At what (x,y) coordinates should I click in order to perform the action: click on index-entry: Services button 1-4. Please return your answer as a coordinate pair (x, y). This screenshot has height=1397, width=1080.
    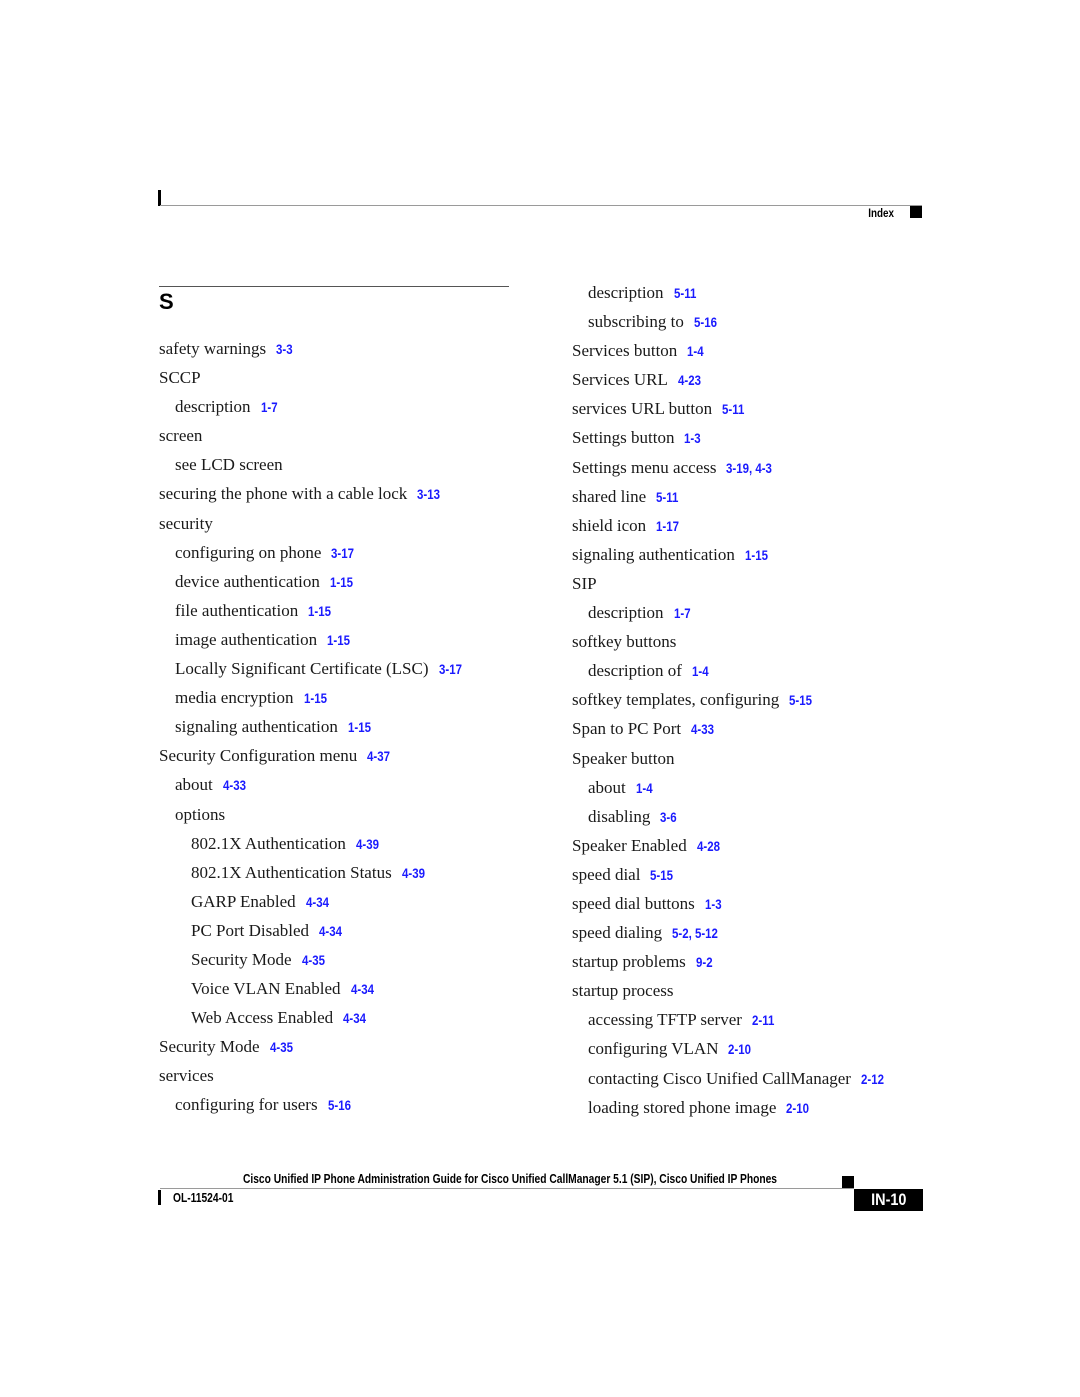
    Looking at the image, I should click on (730, 350).